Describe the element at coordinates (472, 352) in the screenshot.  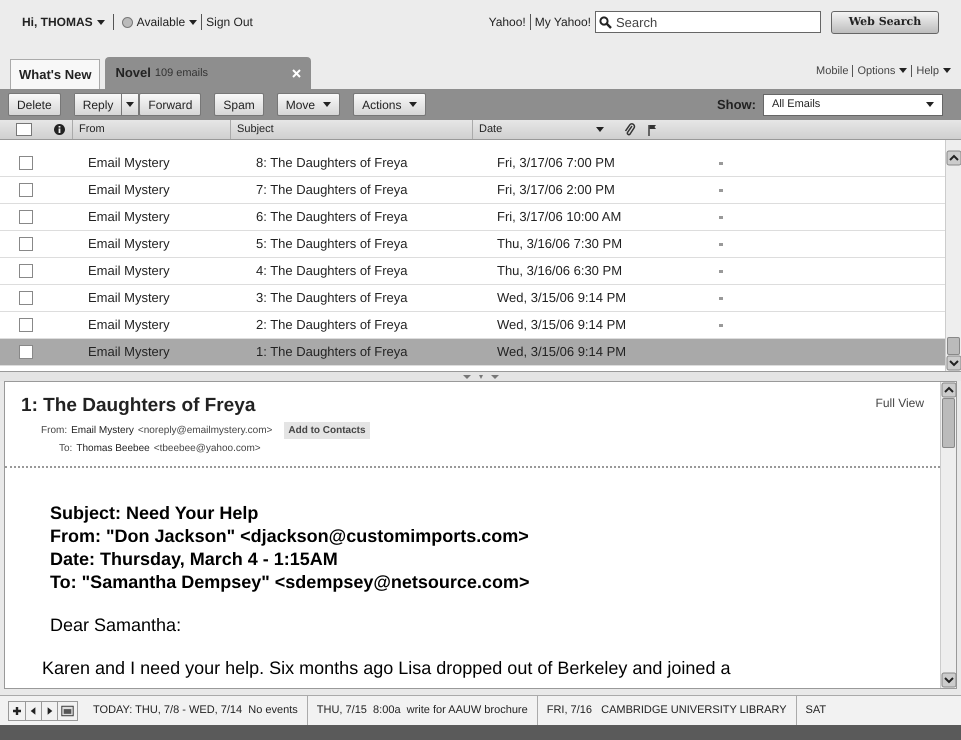
I see `email-row: Email Mystery 1: The Daughters of Freya Wed, 3/15/06 9:14 PM` at that location.